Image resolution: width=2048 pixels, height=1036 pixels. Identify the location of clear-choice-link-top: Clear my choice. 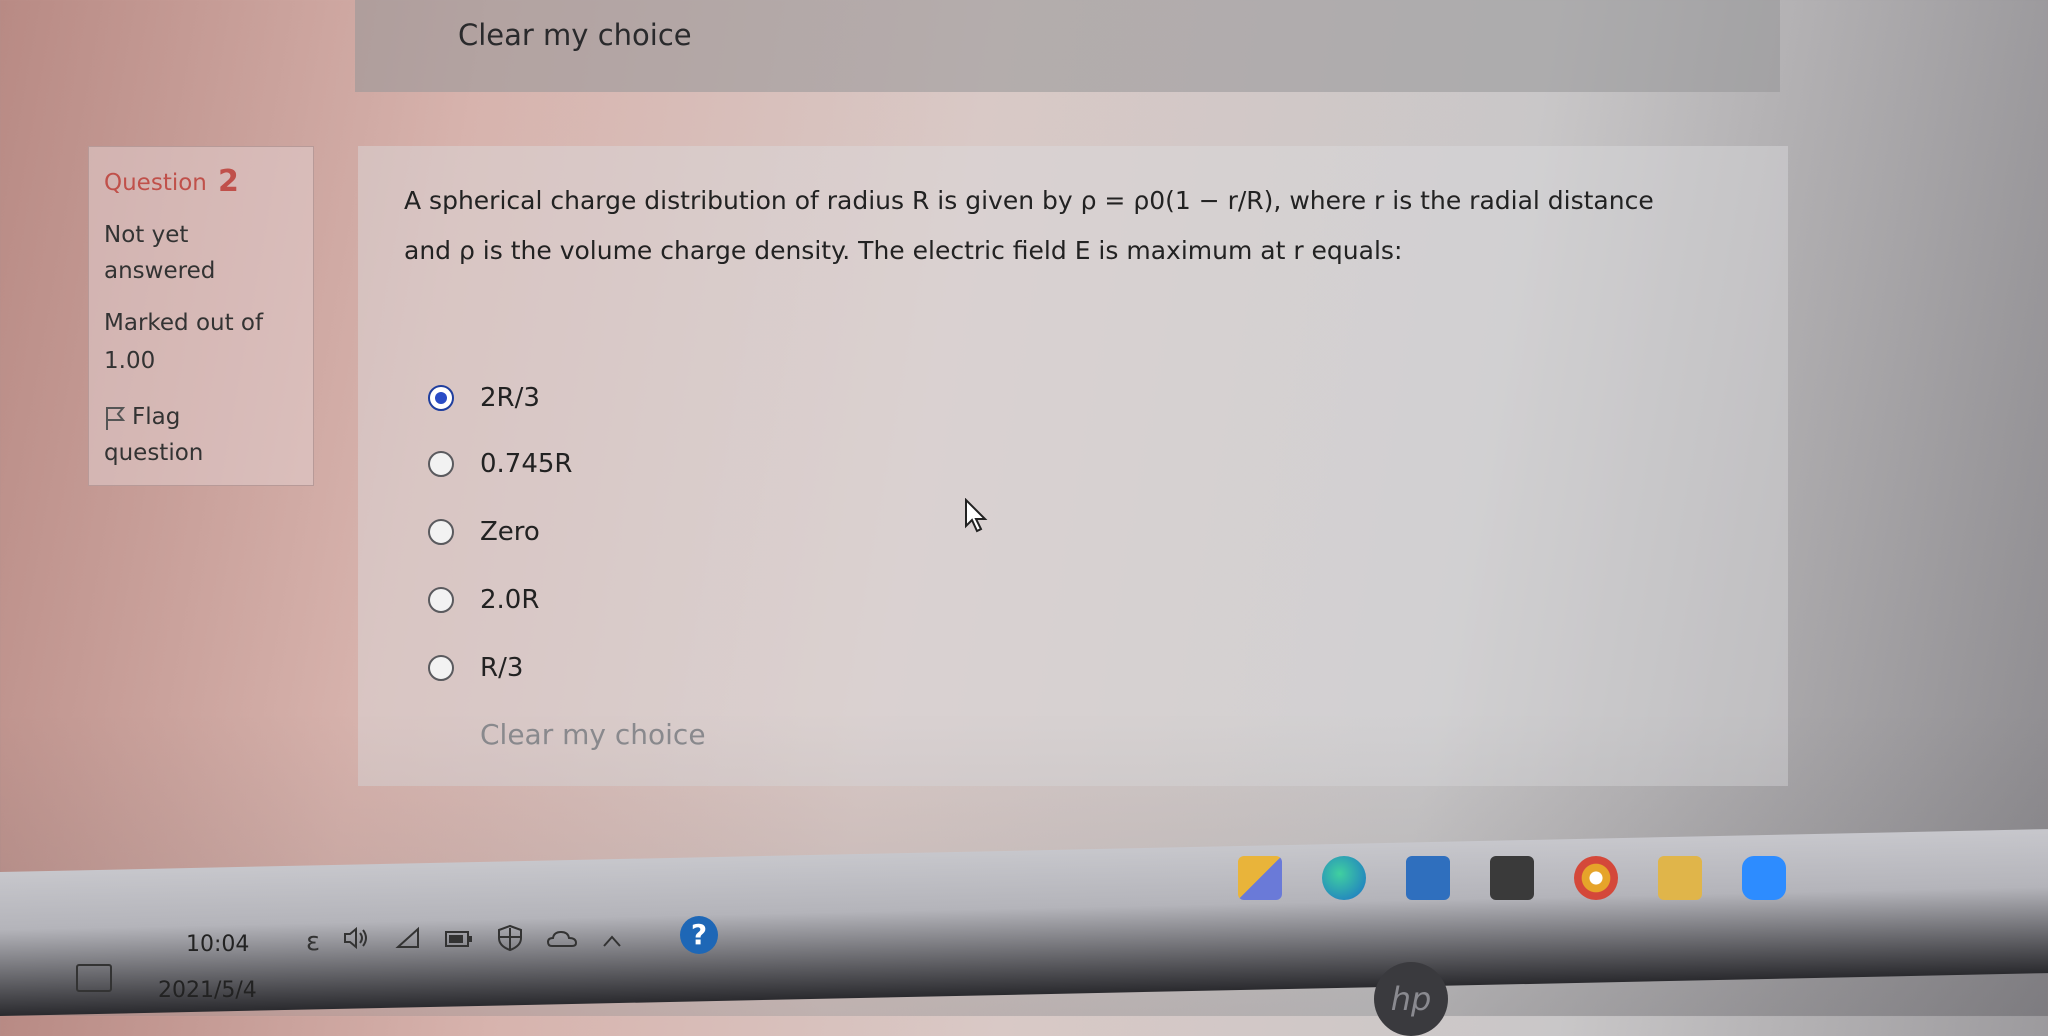
(575, 35).